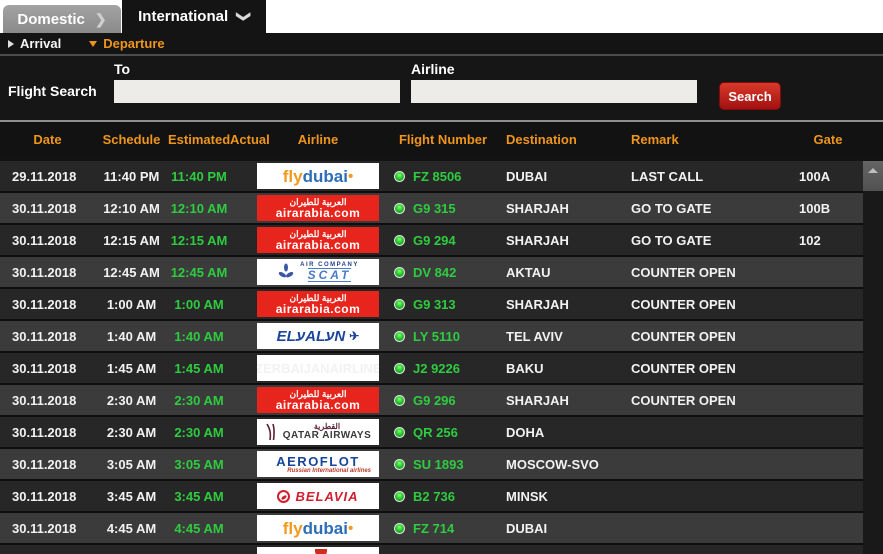  I want to click on to-field-group: To, so click(257, 79).